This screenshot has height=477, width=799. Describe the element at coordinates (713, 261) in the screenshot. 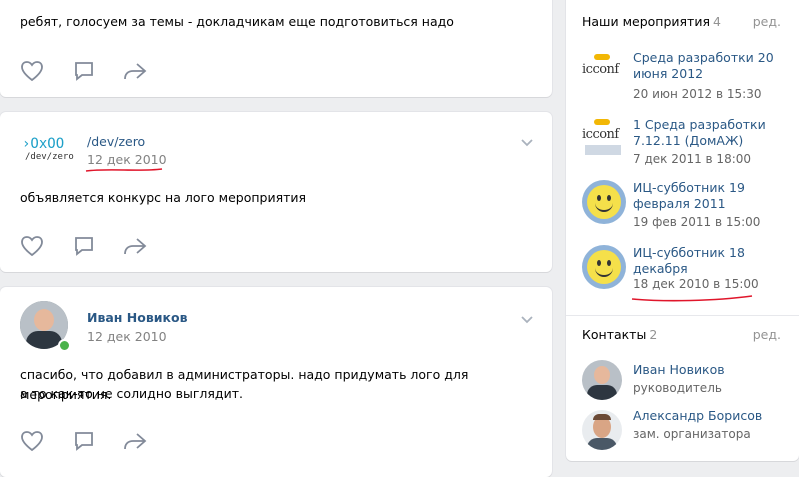

I see `event-title: ИЦ-субботник 18 декабря` at that location.